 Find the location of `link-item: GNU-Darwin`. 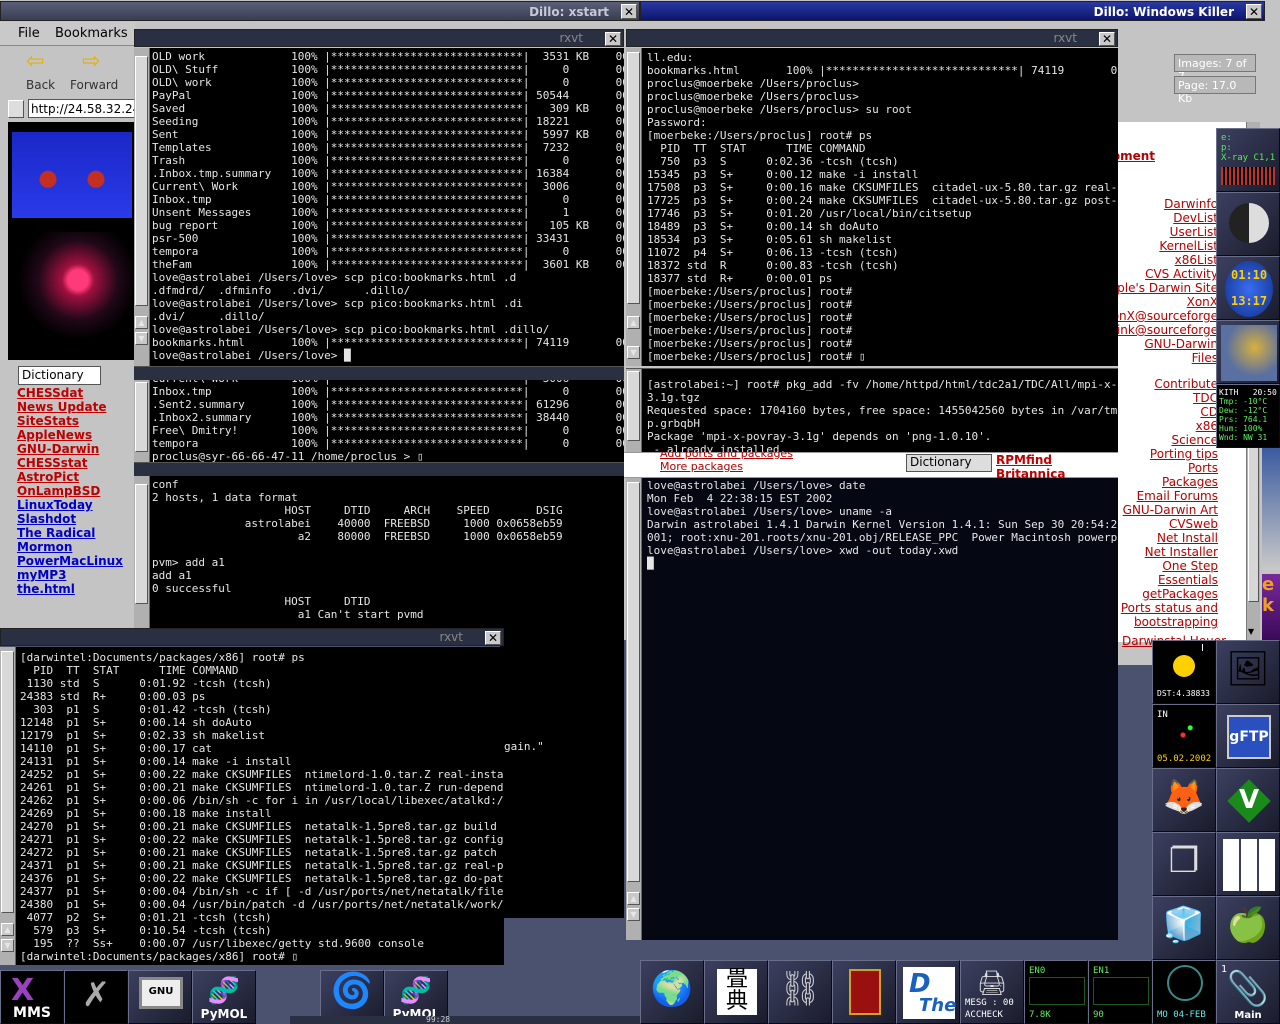

link-item: GNU-Darwin is located at coordinates (1181, 344).